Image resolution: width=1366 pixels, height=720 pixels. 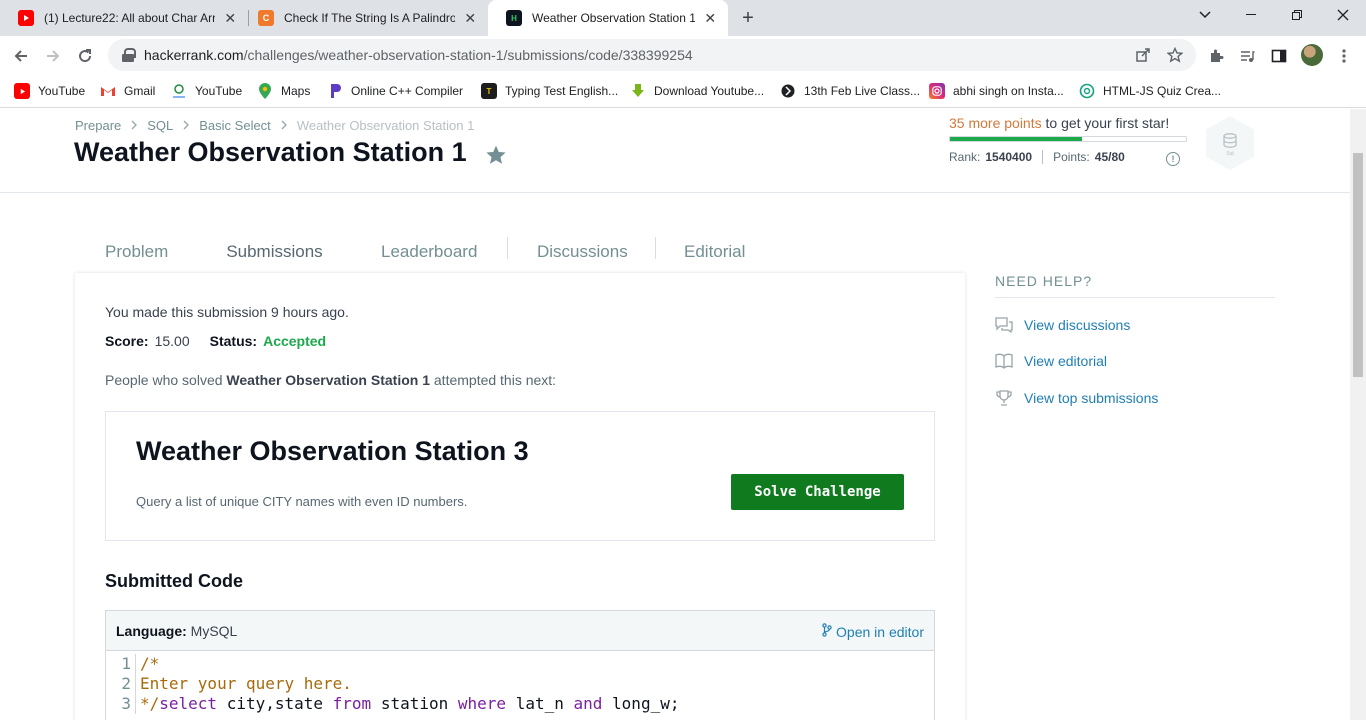 What do you see at coordinates (638, 91) in the screenshot?
I see `download-icon` at bounding box center [638, 91].